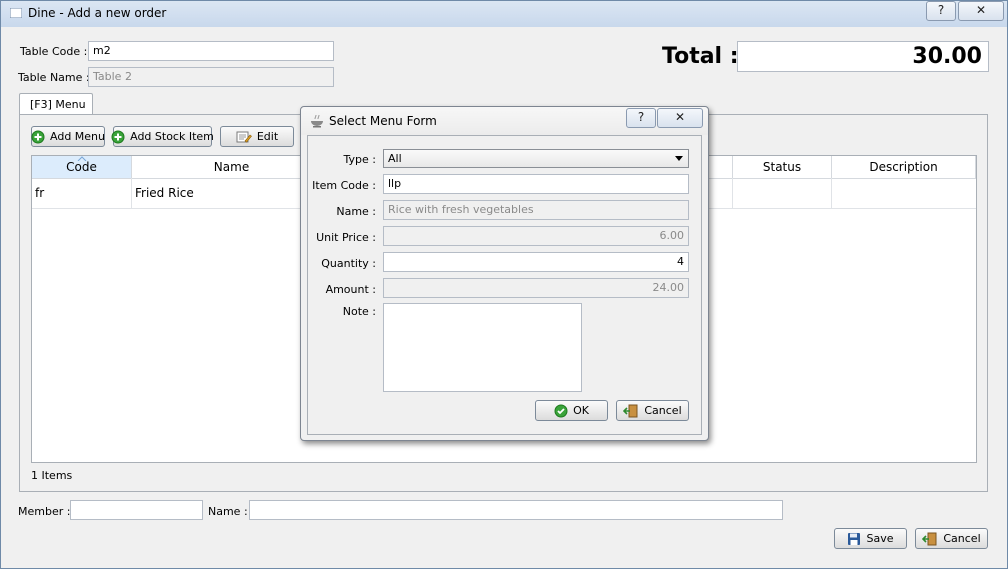 Image resolution: width=1008 pixels, height=569 pixels. I want to click on quantity-input: 4, so click(536, 262).